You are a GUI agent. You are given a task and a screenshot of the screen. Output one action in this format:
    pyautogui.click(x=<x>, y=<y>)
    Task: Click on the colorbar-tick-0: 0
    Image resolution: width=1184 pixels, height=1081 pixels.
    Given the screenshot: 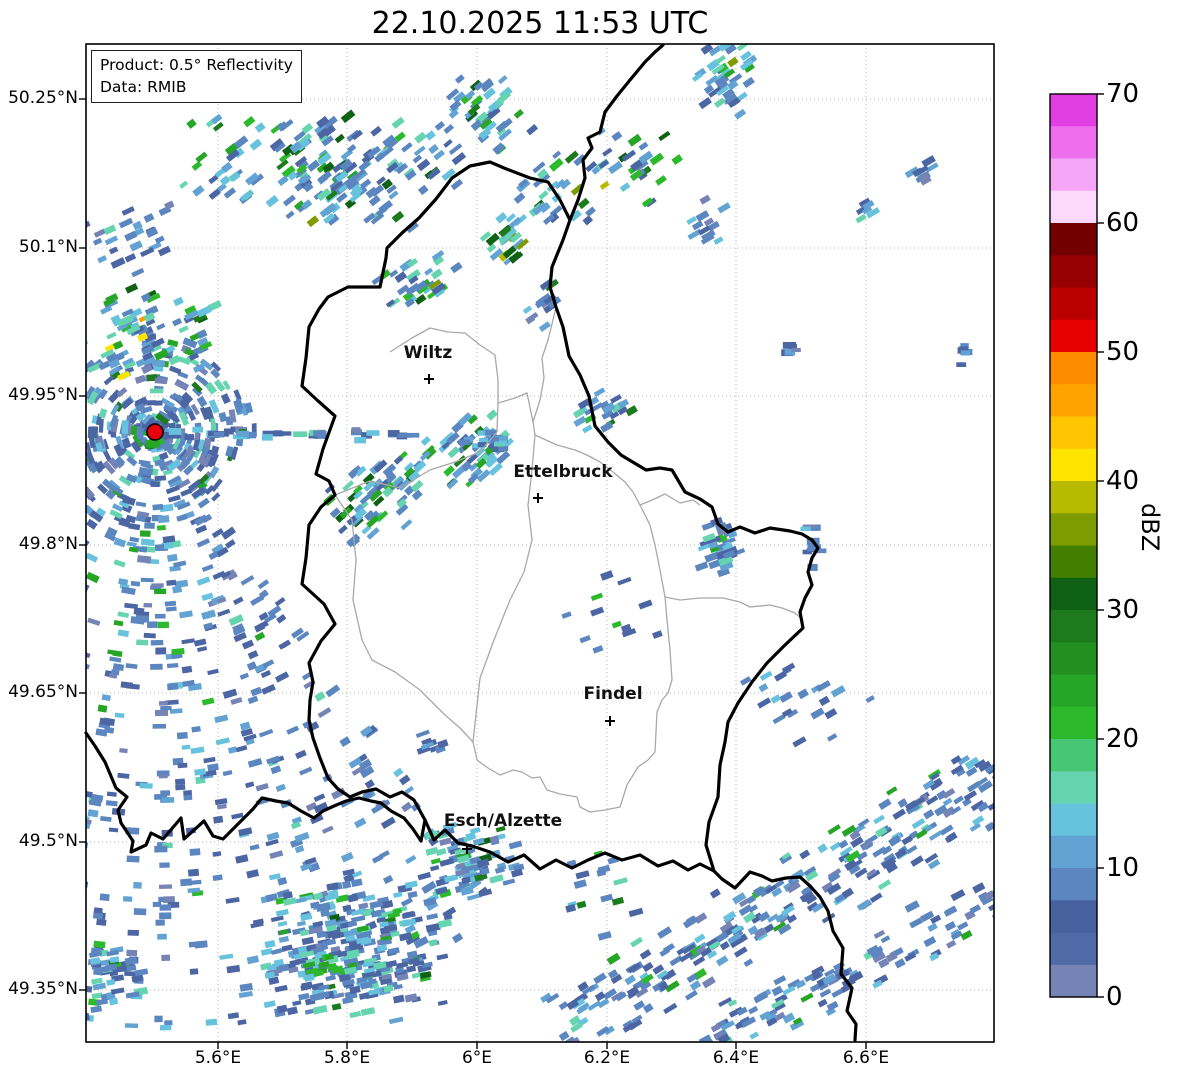 What is the action you would take?
    pyautogui.click(x=1114, y=997)
    